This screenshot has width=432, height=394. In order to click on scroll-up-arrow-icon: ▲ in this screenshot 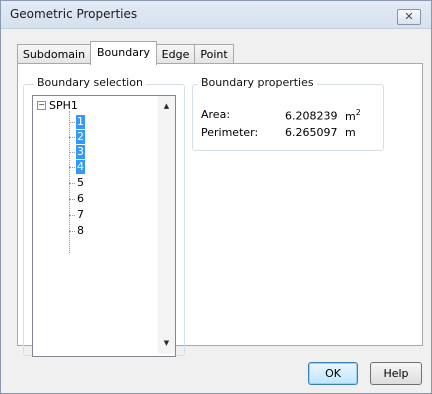, I will do `click(166, 106)`.